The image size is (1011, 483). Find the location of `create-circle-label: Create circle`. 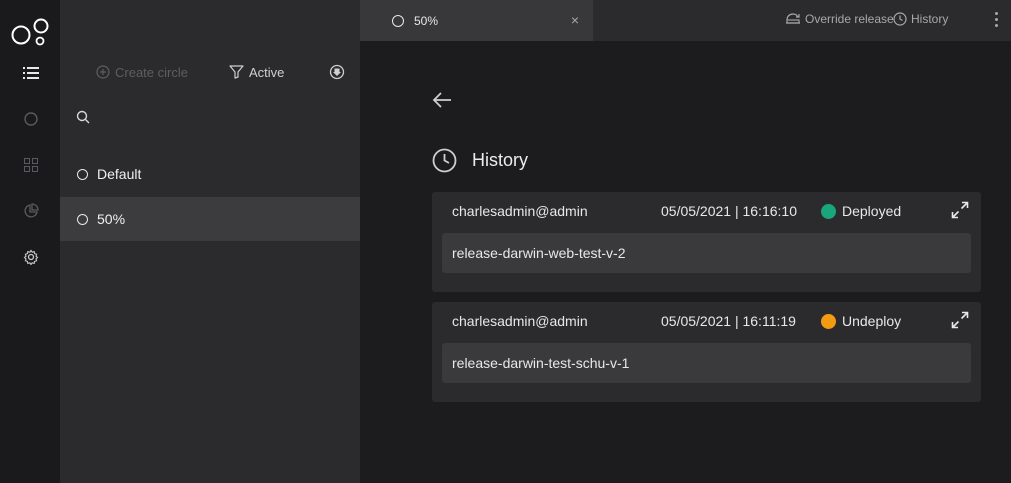

create-circle-label: Create circle is located at coordinates (151, 72).